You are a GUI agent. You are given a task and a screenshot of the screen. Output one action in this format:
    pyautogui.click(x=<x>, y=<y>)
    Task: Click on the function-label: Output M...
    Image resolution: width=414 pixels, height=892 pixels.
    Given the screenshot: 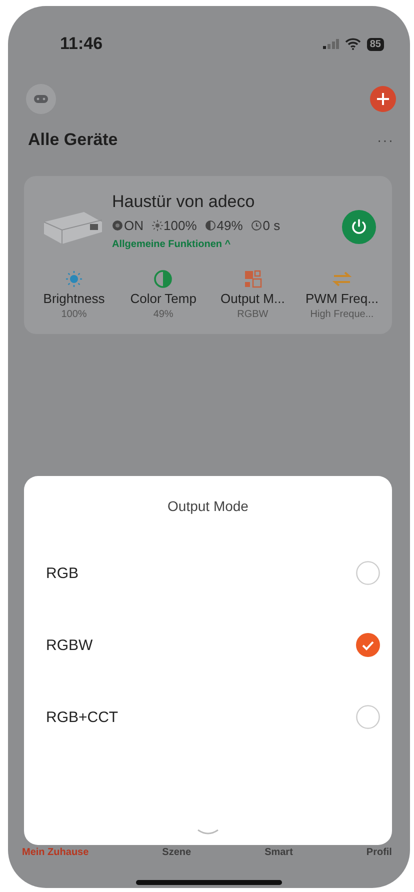 What is the action you would take?
    pyautogui.click(x=252, y=298)
    